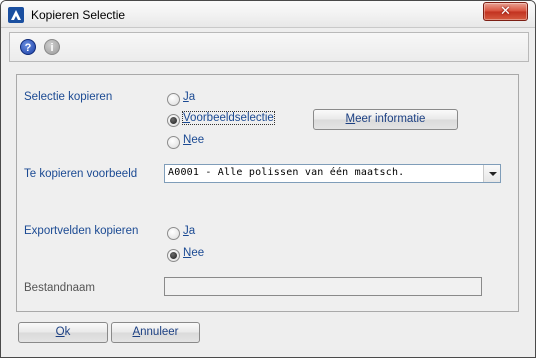  I want to click on chevron-down-icon, so click(491, 173).